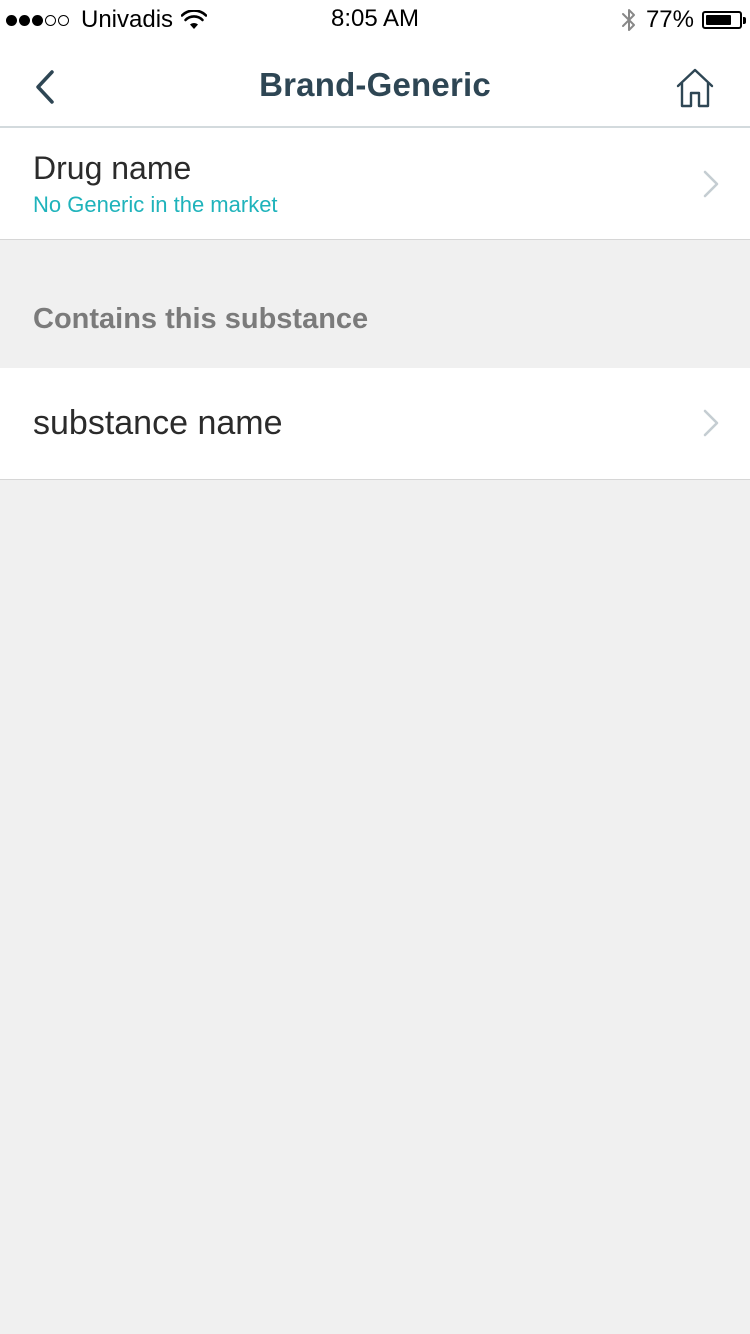  I want to click on status-right: 77%, so click(683, 20).